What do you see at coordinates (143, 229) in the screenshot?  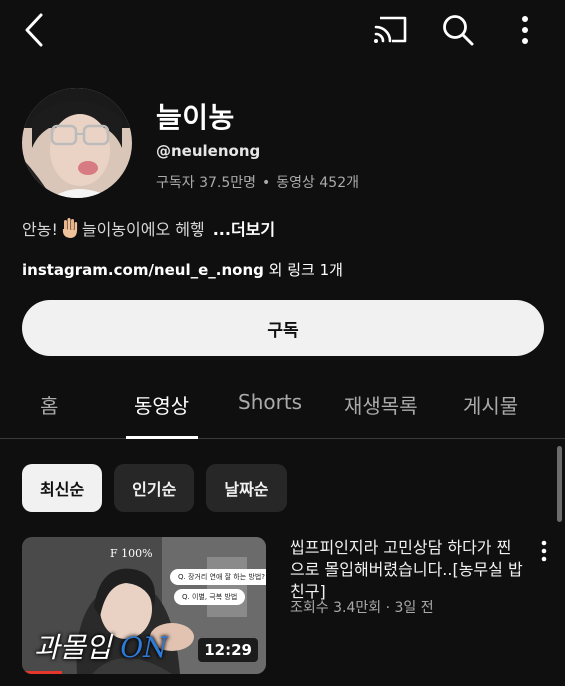 I see `description-text-end: 늘이농이에오 헤헿` at bounding box center [143, 229].